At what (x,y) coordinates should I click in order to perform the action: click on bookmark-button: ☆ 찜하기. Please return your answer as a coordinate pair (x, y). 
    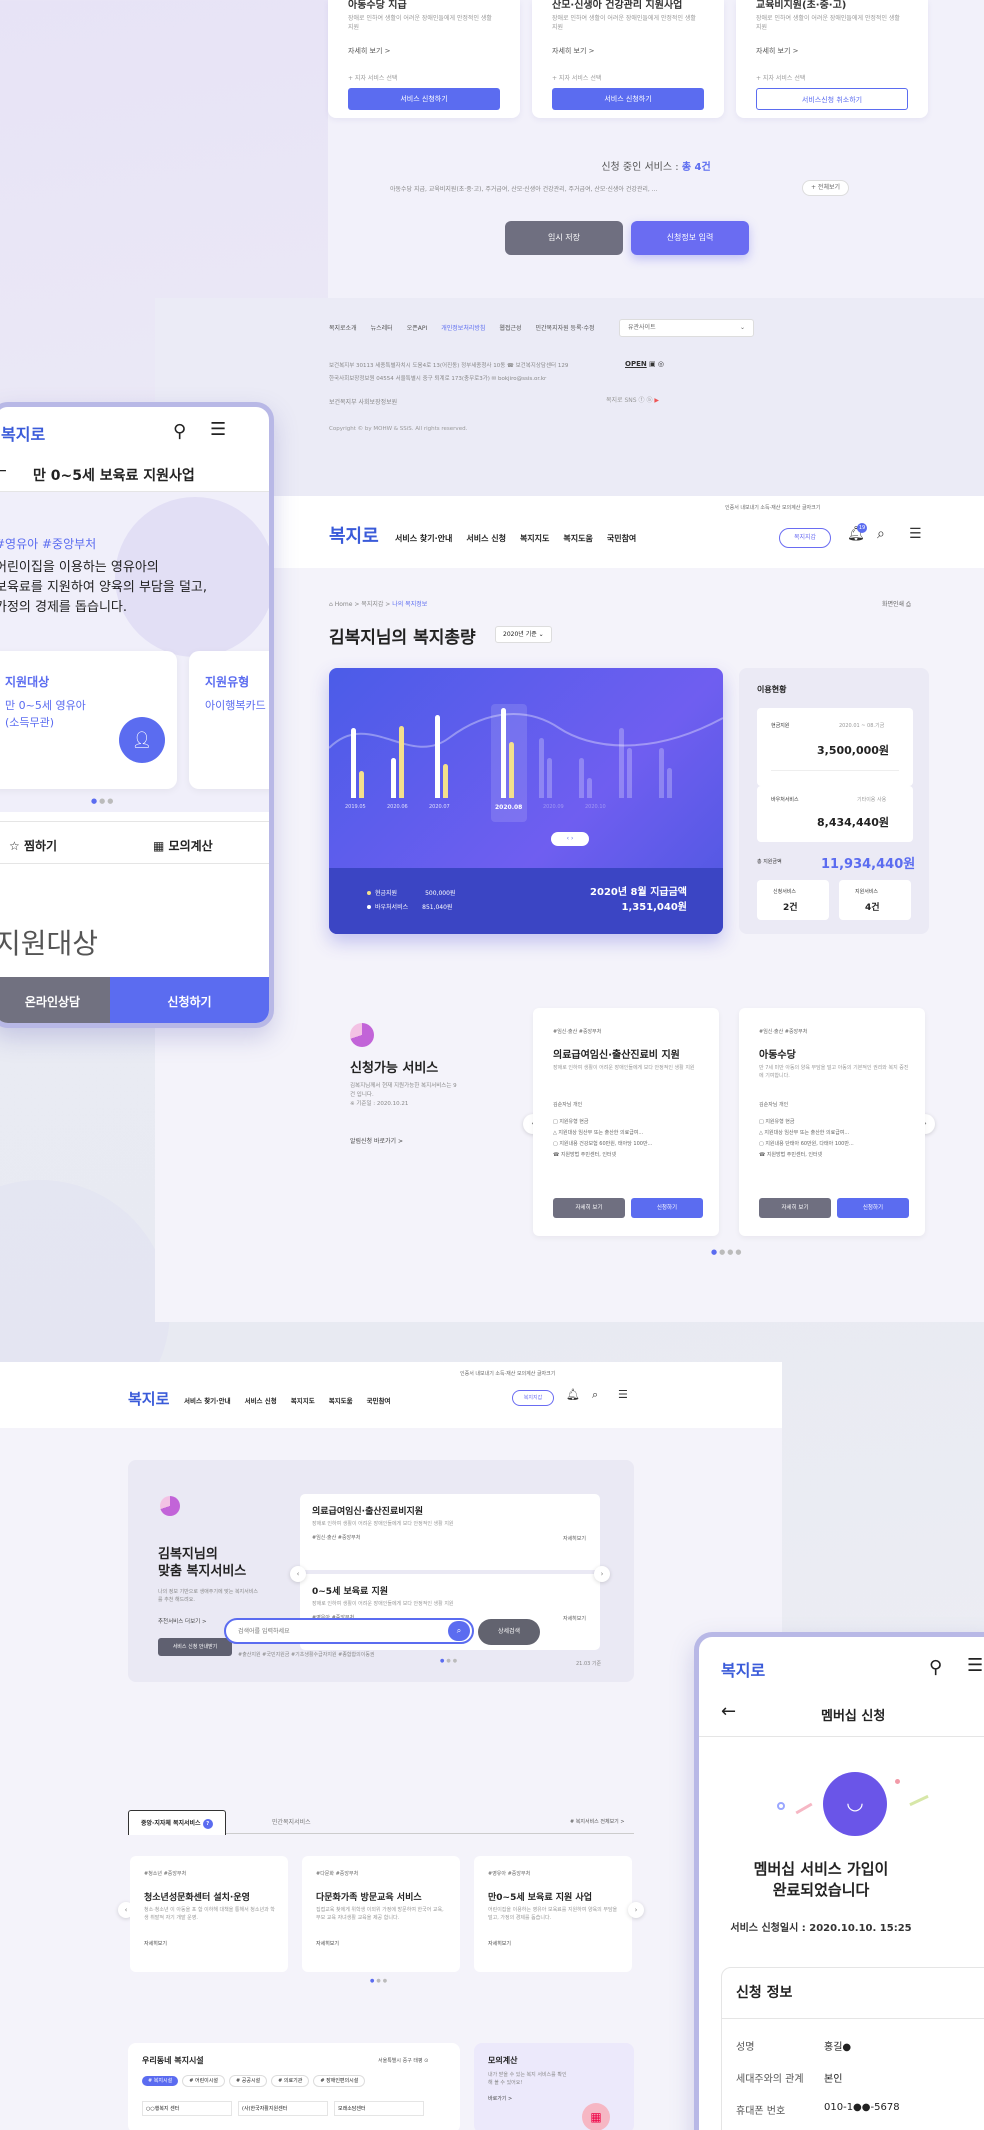
    Looking at the image, I should click on (33, 845).